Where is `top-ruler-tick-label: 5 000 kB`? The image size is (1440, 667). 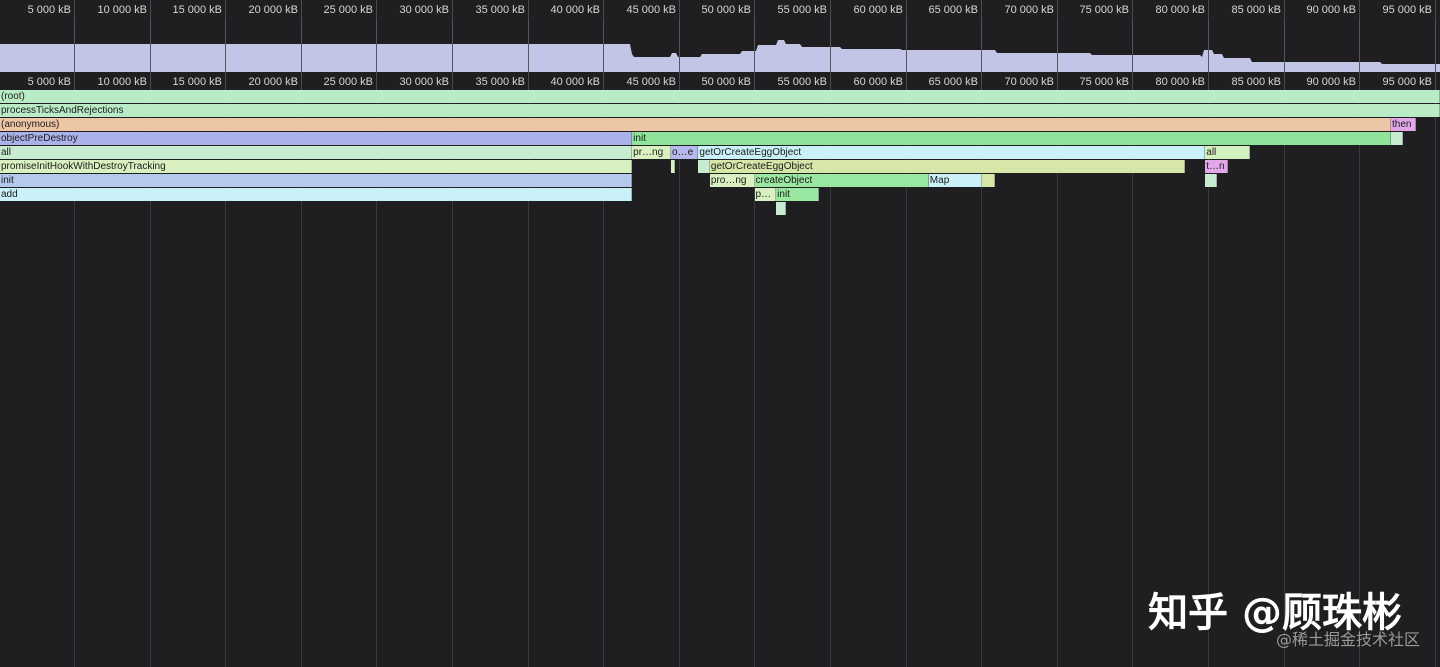 top-ruler-tick-label: 5 000 kB is located at coordinates (49, 10).